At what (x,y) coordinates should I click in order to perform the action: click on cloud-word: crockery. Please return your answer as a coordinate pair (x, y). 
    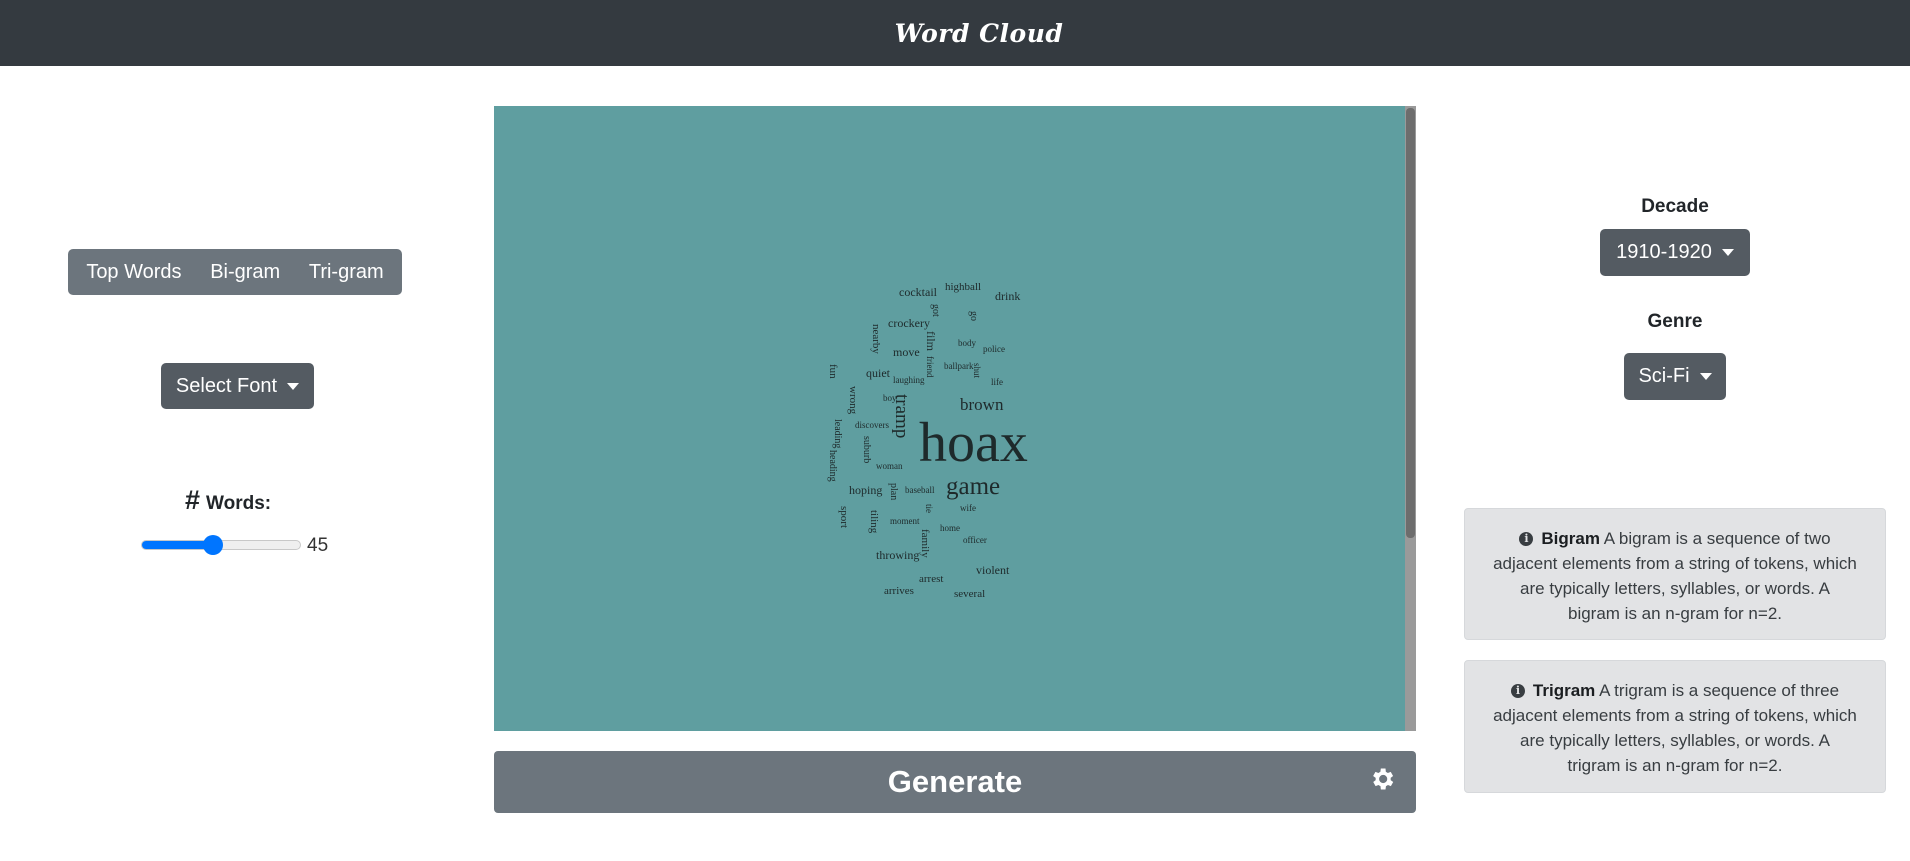
    Looking at the image, I should click on (909, 323).